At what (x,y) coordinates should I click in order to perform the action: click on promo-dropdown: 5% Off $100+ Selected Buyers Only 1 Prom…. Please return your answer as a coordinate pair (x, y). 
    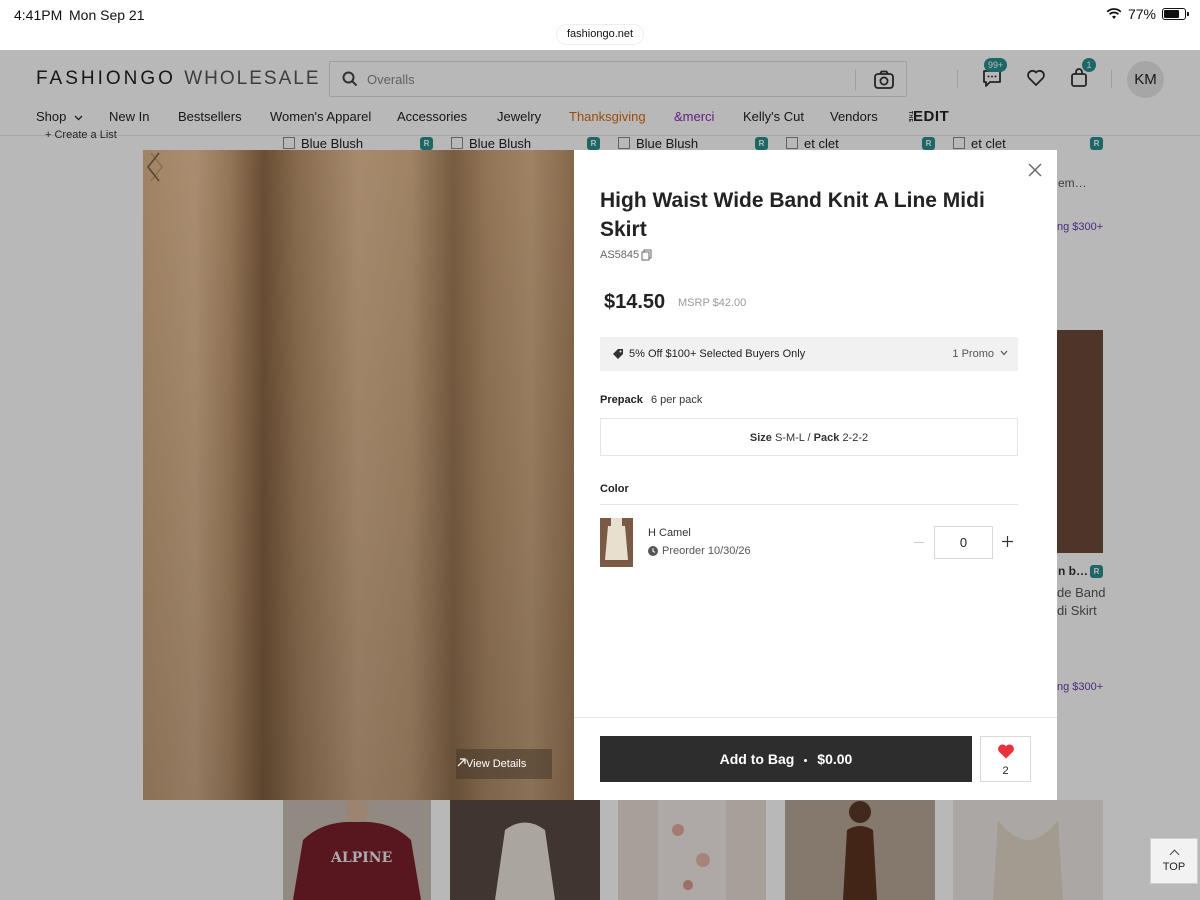
    Looking at the image, I should click on (809, 354).